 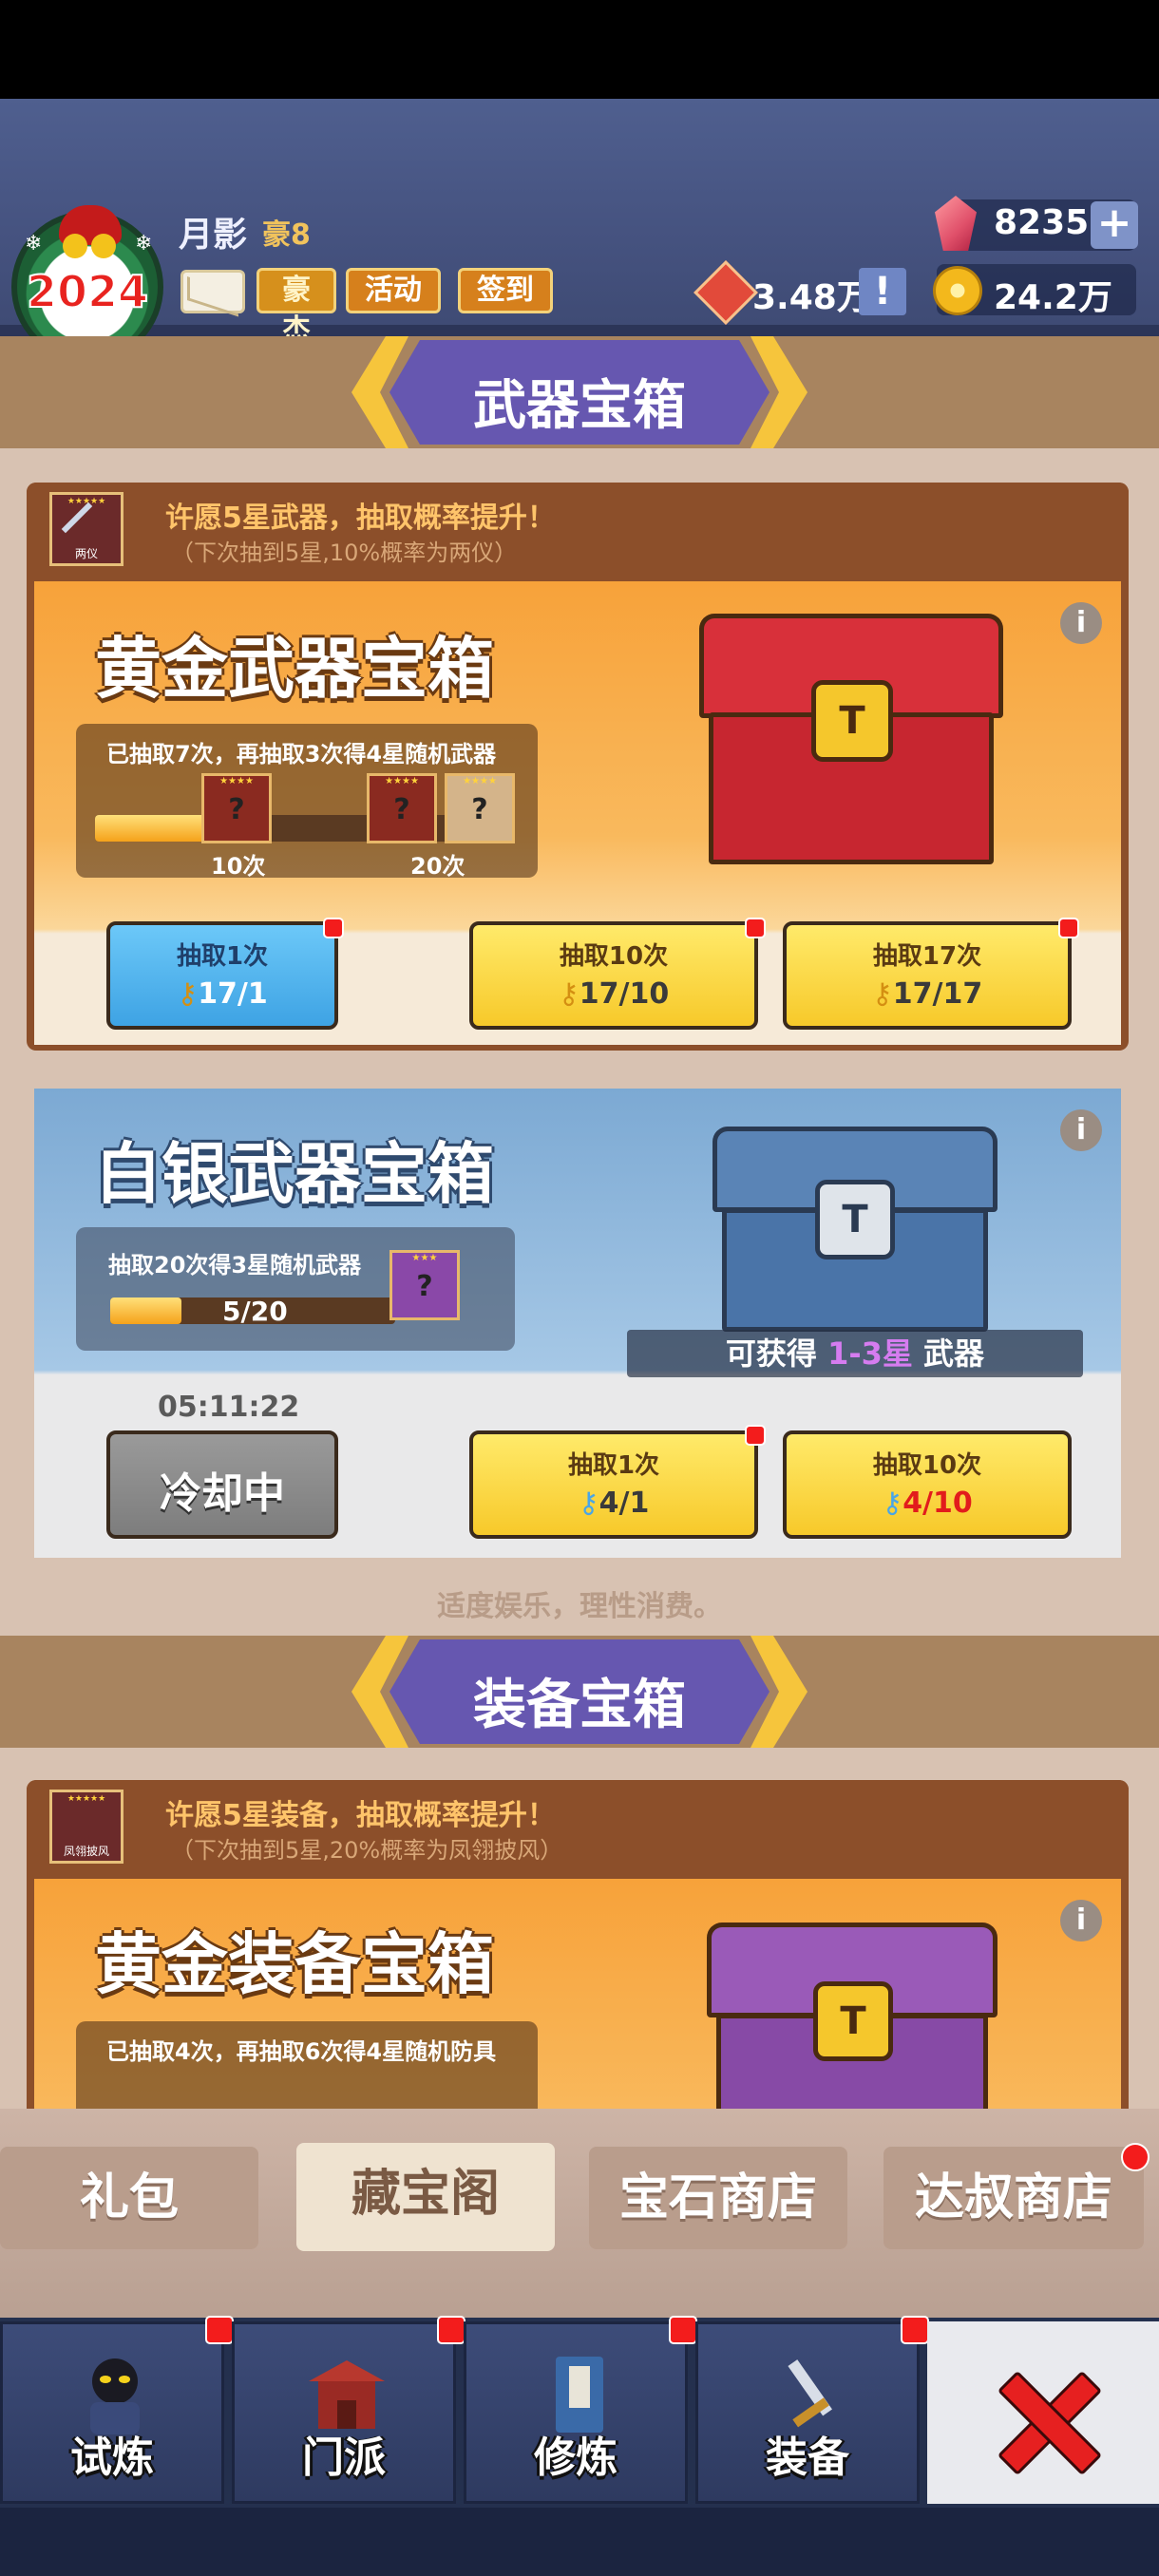 What do you see at coordinates (771, 1353) in the screenshot?
I see `obtain-prefix: 可获得` at bounding box center [771, 1353].